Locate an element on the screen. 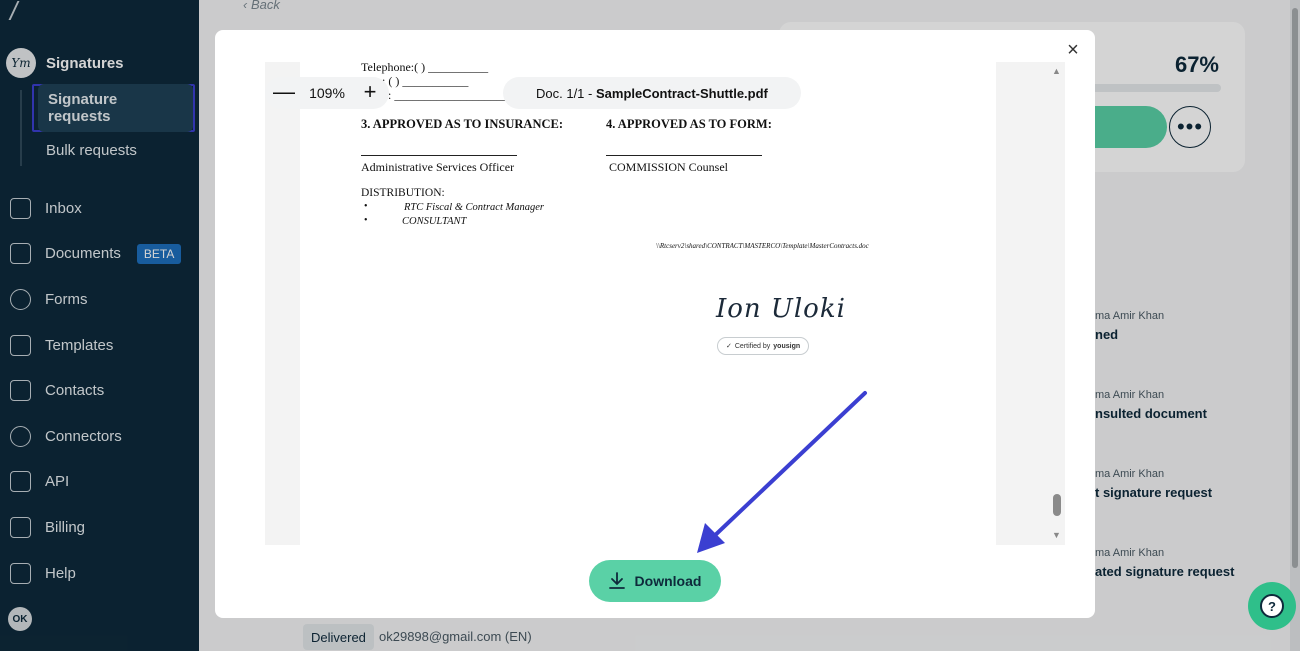 This screenshot has height=651, width=1300. document-name: SampleContract-Shuttle.pdf is located at coordinates (681, 93).